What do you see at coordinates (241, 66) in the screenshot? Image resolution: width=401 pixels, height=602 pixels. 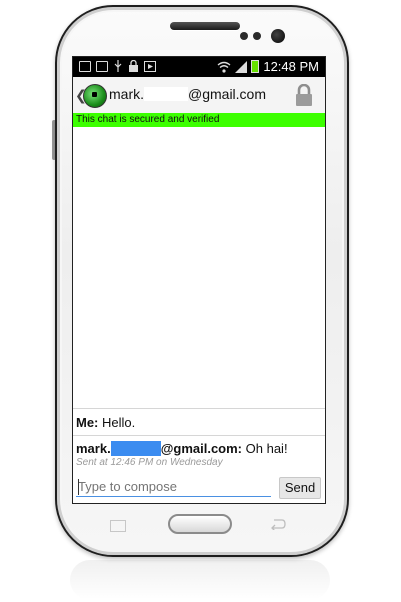 I see `signal-icon` at bounding box center [241, 66].